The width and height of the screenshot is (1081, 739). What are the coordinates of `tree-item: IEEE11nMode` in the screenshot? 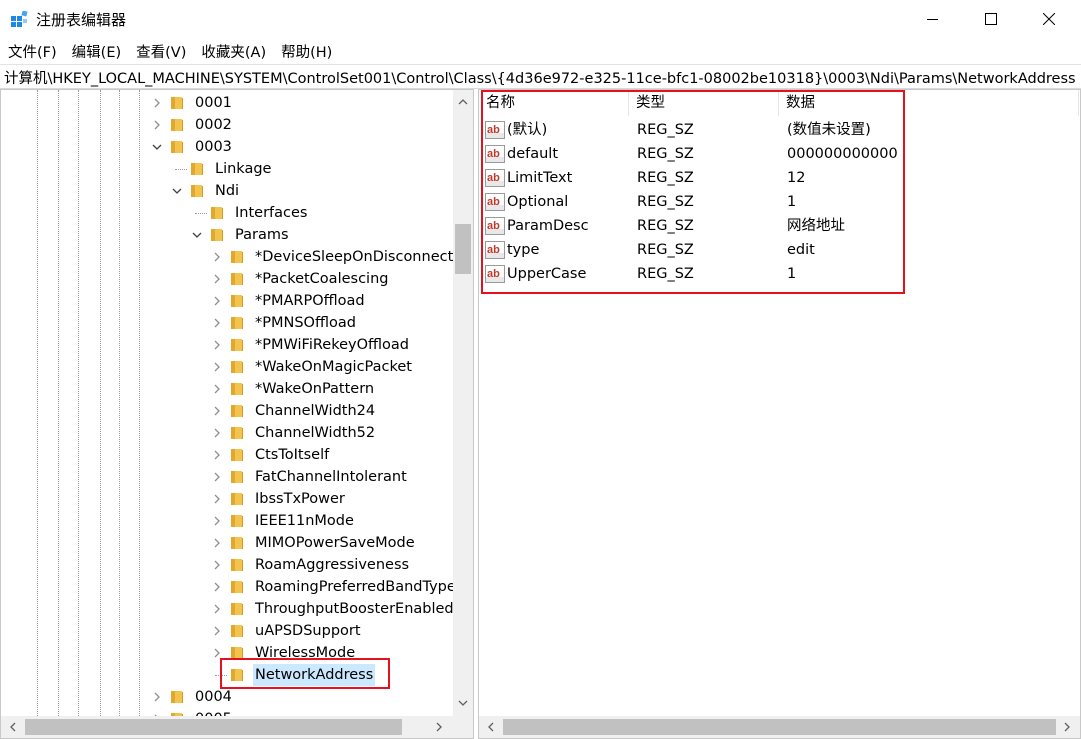 It's located at (292, 521).